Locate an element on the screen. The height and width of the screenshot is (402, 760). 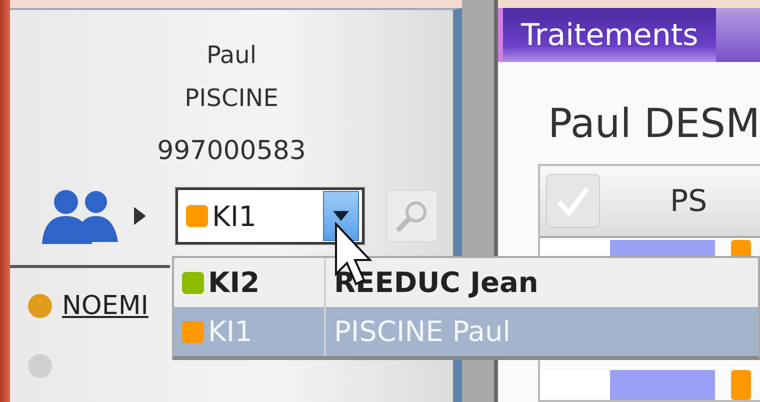
check-mark-icon is located at coordinates (573, 201).